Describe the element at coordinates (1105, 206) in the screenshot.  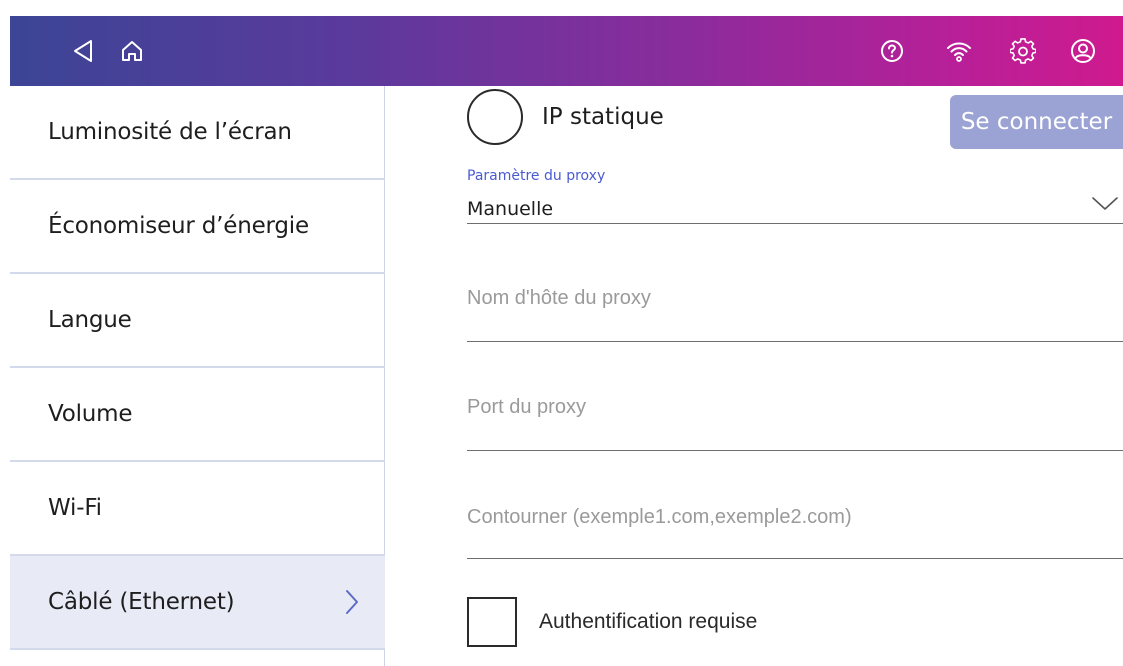
I see `chevron-down-icon` at that location.